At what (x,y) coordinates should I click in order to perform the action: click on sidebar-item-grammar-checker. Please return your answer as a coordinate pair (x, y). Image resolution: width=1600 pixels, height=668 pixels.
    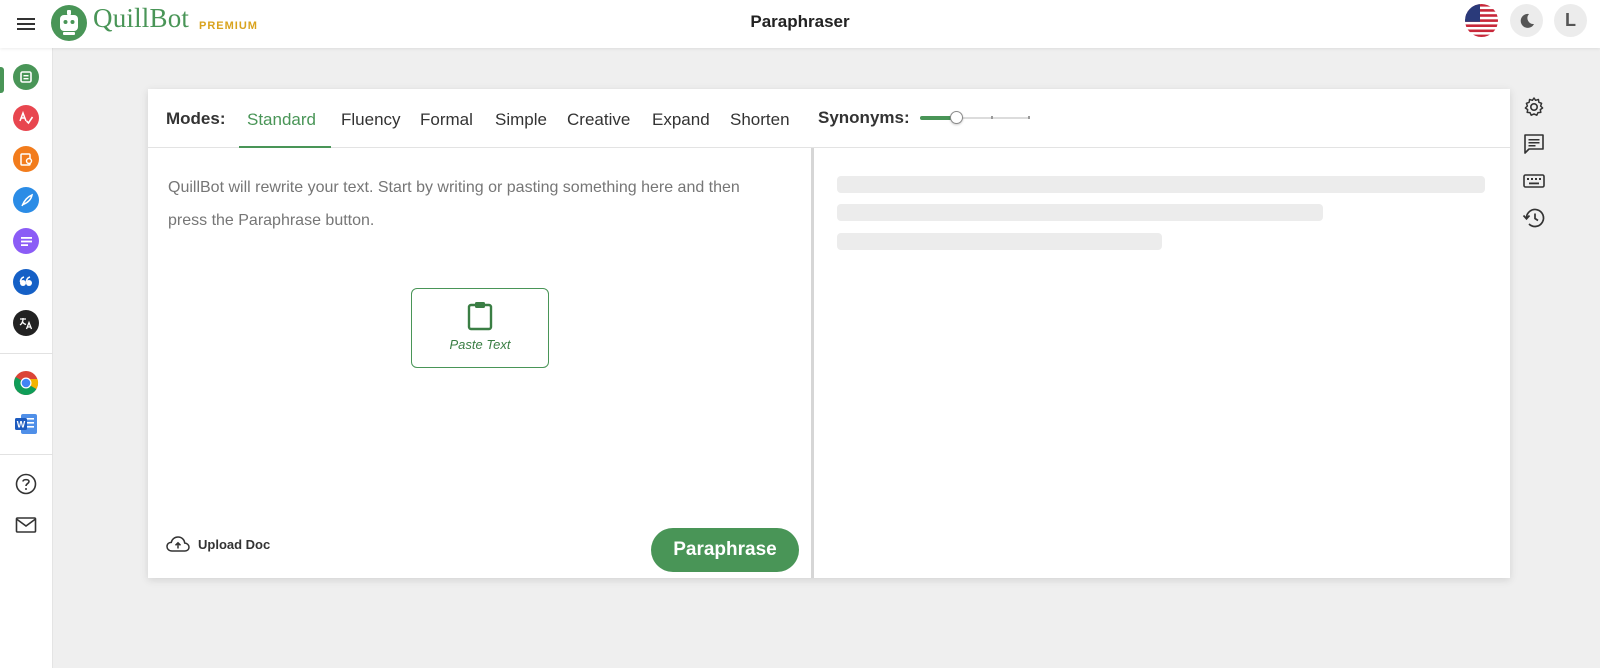
    Looking at the image, I should click on (26, 118).